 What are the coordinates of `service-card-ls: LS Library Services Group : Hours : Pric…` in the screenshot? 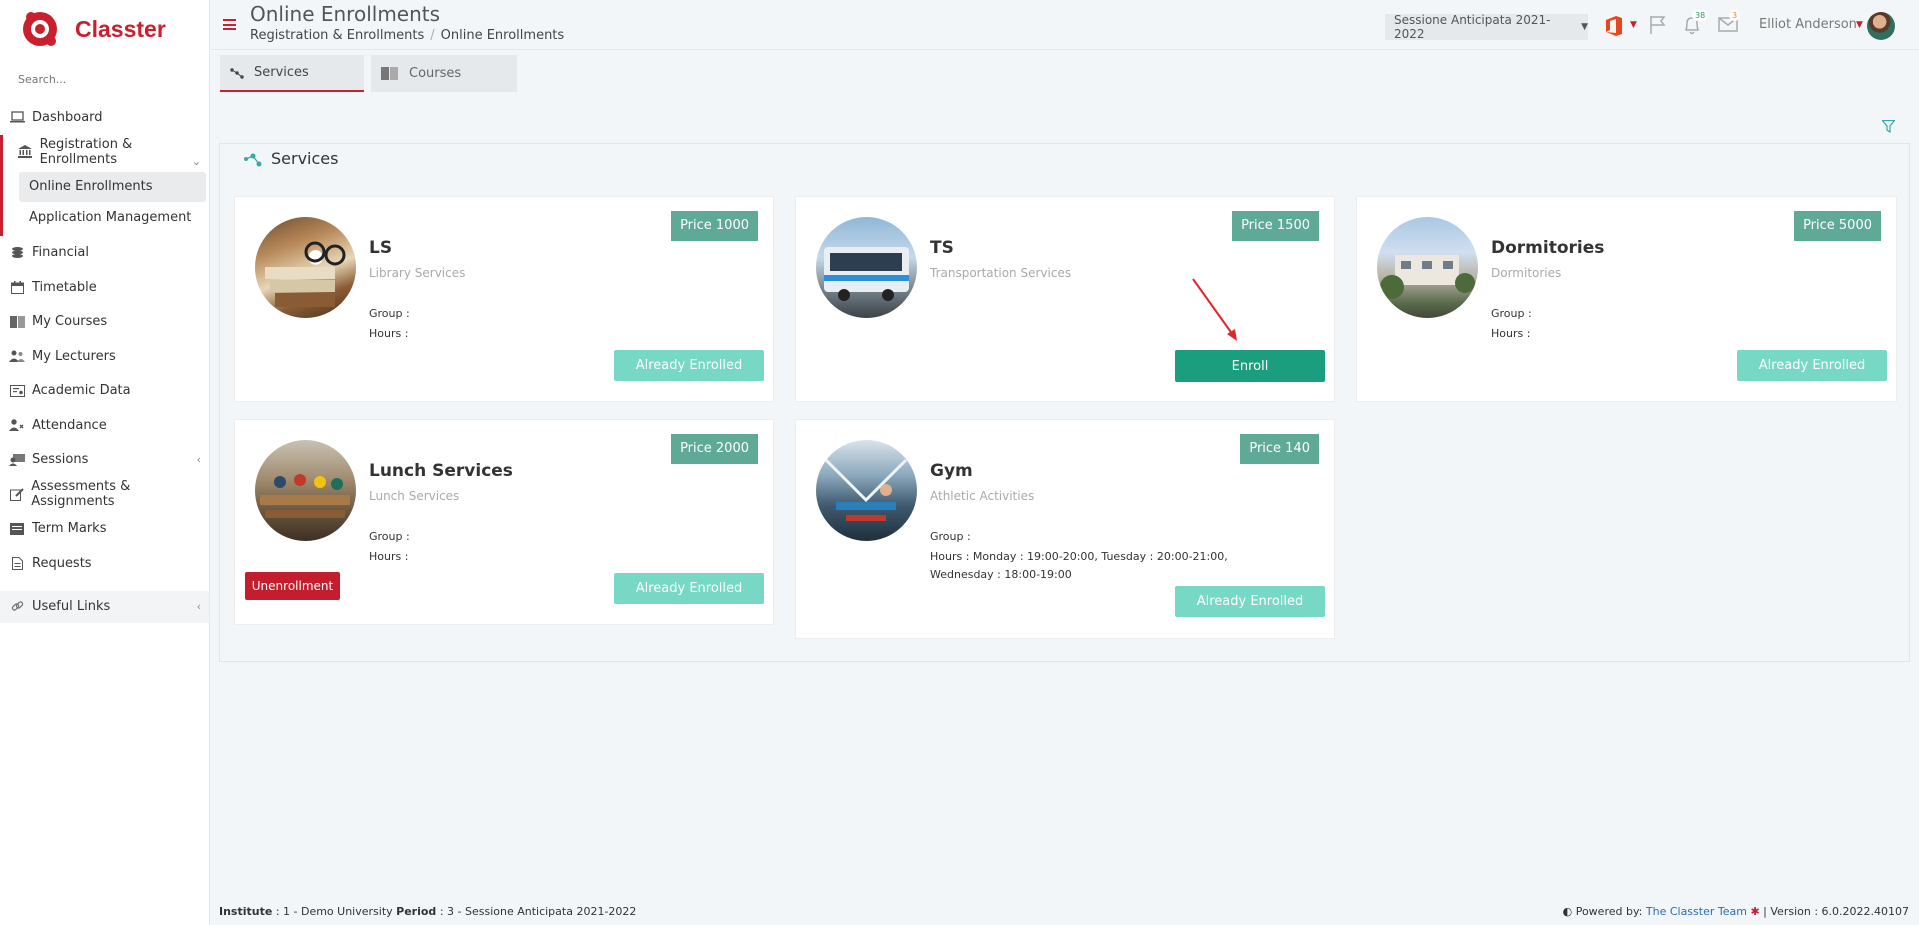 It's located at (504, 299).